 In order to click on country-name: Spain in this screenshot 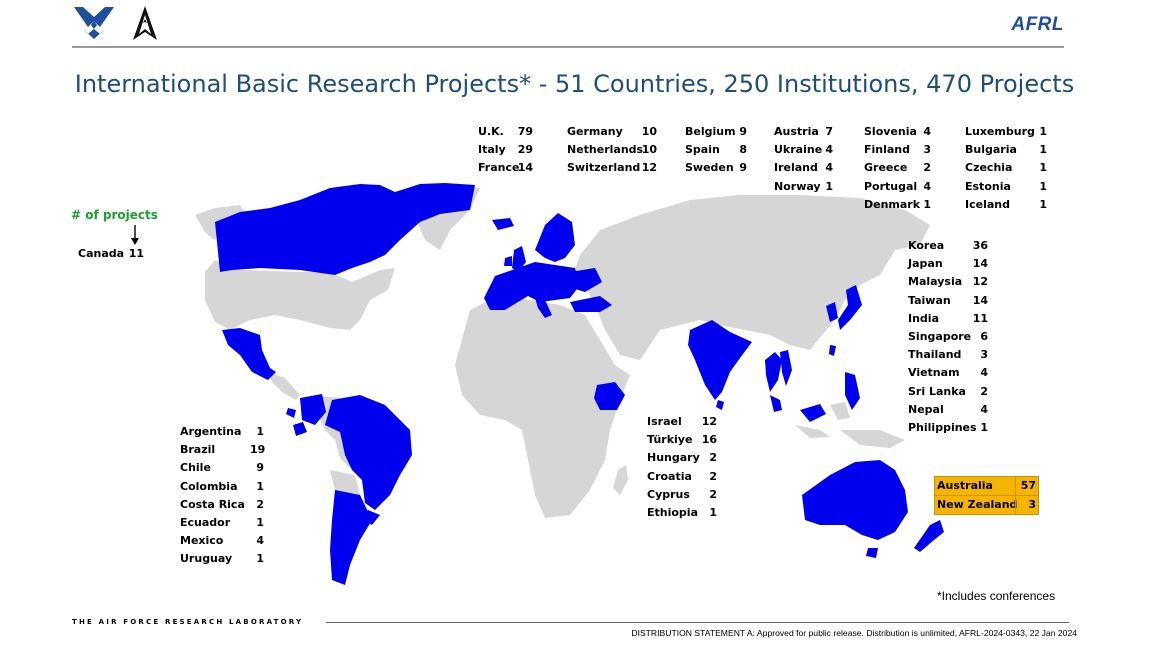, I will do `click(702, 150)`.